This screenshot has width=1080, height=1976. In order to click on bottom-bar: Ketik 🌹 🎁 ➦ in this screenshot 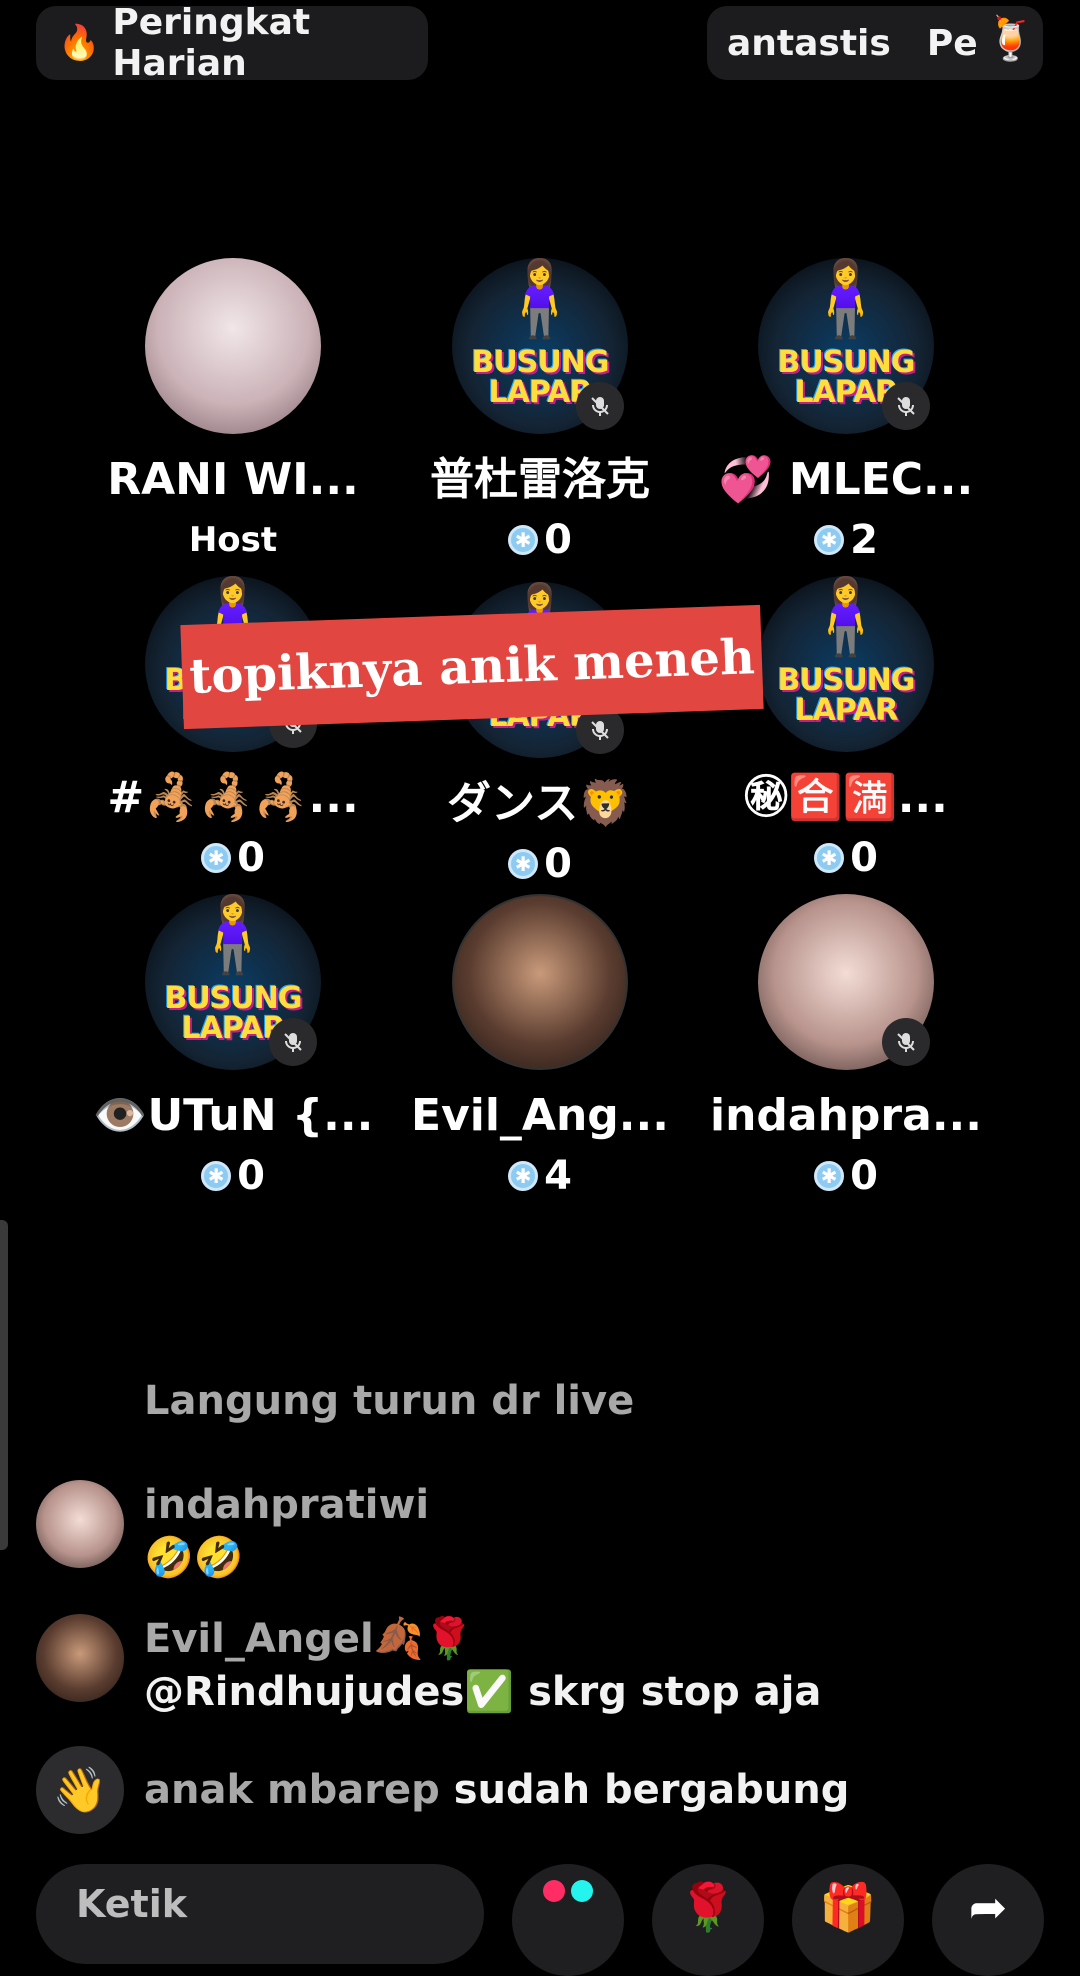, I will do `click(540, 1920)`.